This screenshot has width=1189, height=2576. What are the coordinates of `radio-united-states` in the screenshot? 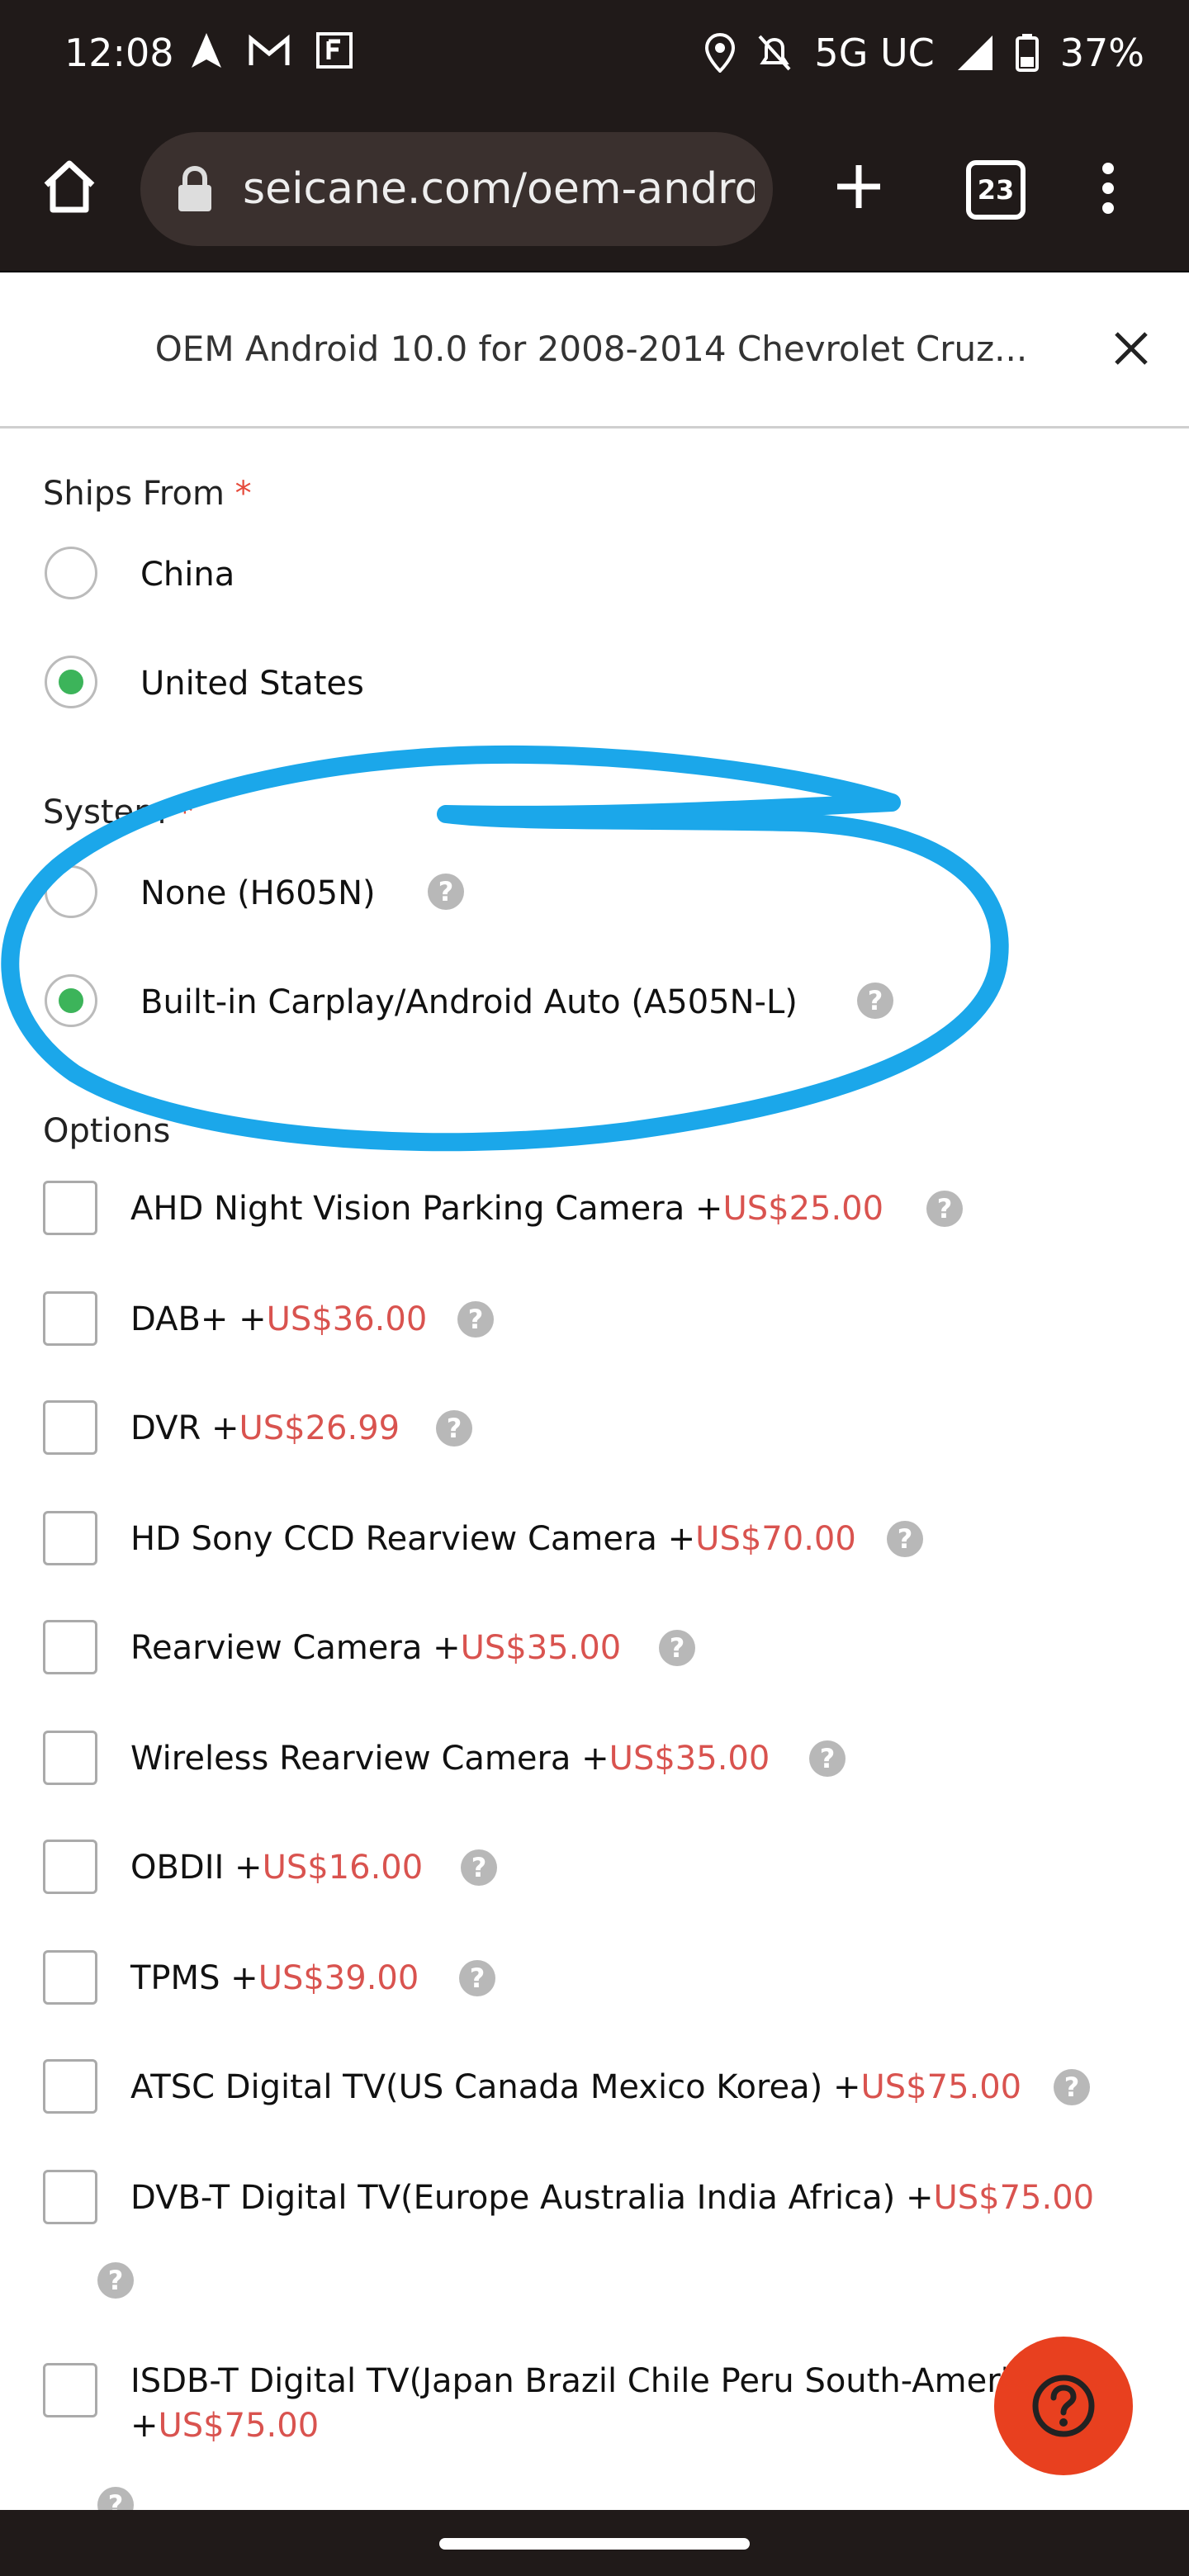 It's located at (71, 682).